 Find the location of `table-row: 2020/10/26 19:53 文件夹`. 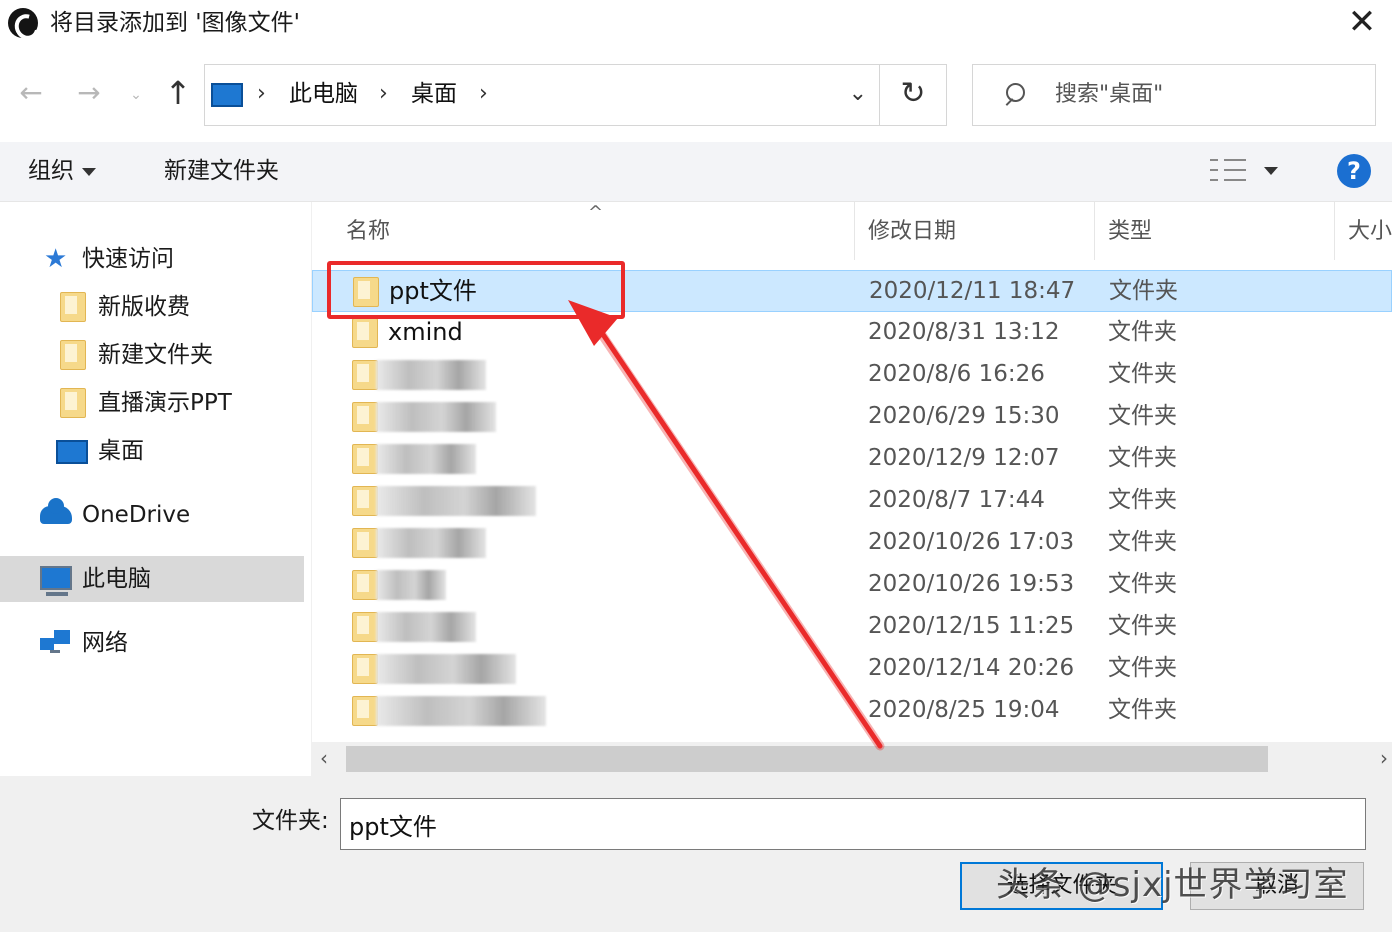

table-row: 2020/10/26 19:53 文件夹 is located at coordinates (852, 585).